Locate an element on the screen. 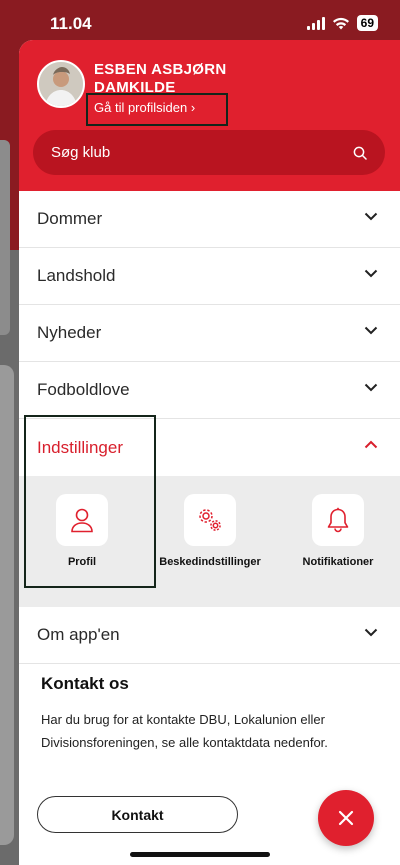  gears-icon is located at coordinates (210, 520).